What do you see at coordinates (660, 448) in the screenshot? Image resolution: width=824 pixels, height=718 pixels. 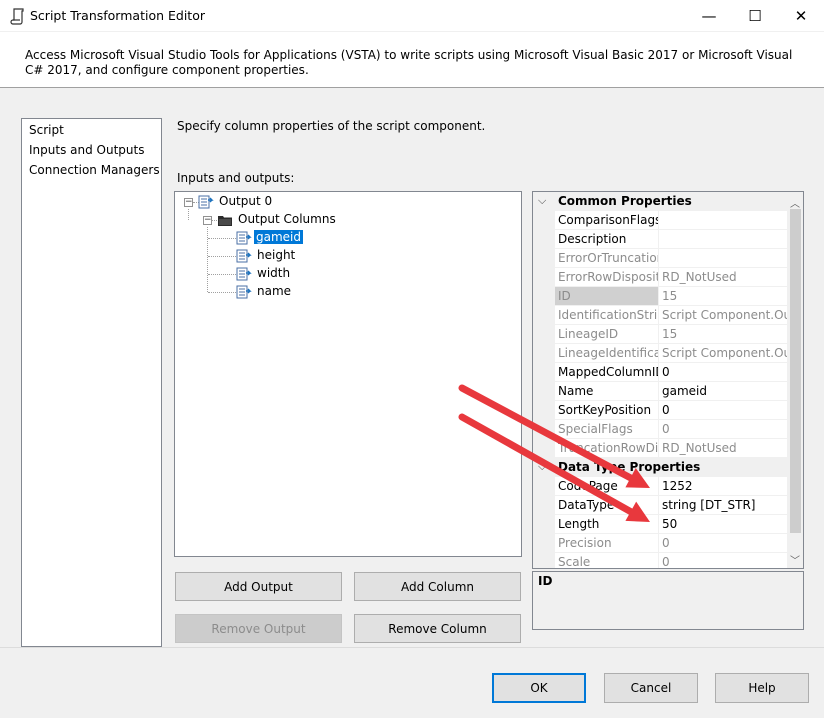 I see `property-row: TruncationRowDispositionRD_NotUsed` at bounding box center [660, 448].